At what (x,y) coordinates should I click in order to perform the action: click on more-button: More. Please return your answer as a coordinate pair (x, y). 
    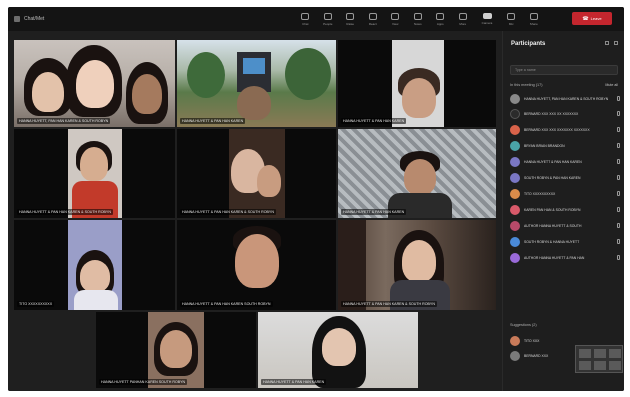
    Looking at the image, I should click on (463, 19).